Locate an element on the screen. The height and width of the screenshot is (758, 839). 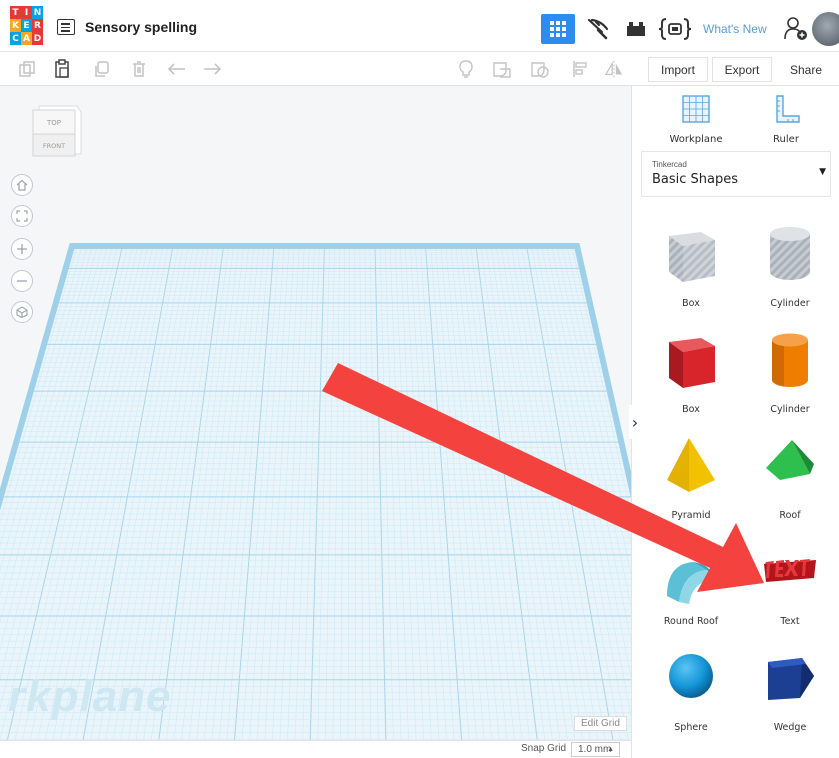
note-bulb-icon is located at coordinates (466, 69).